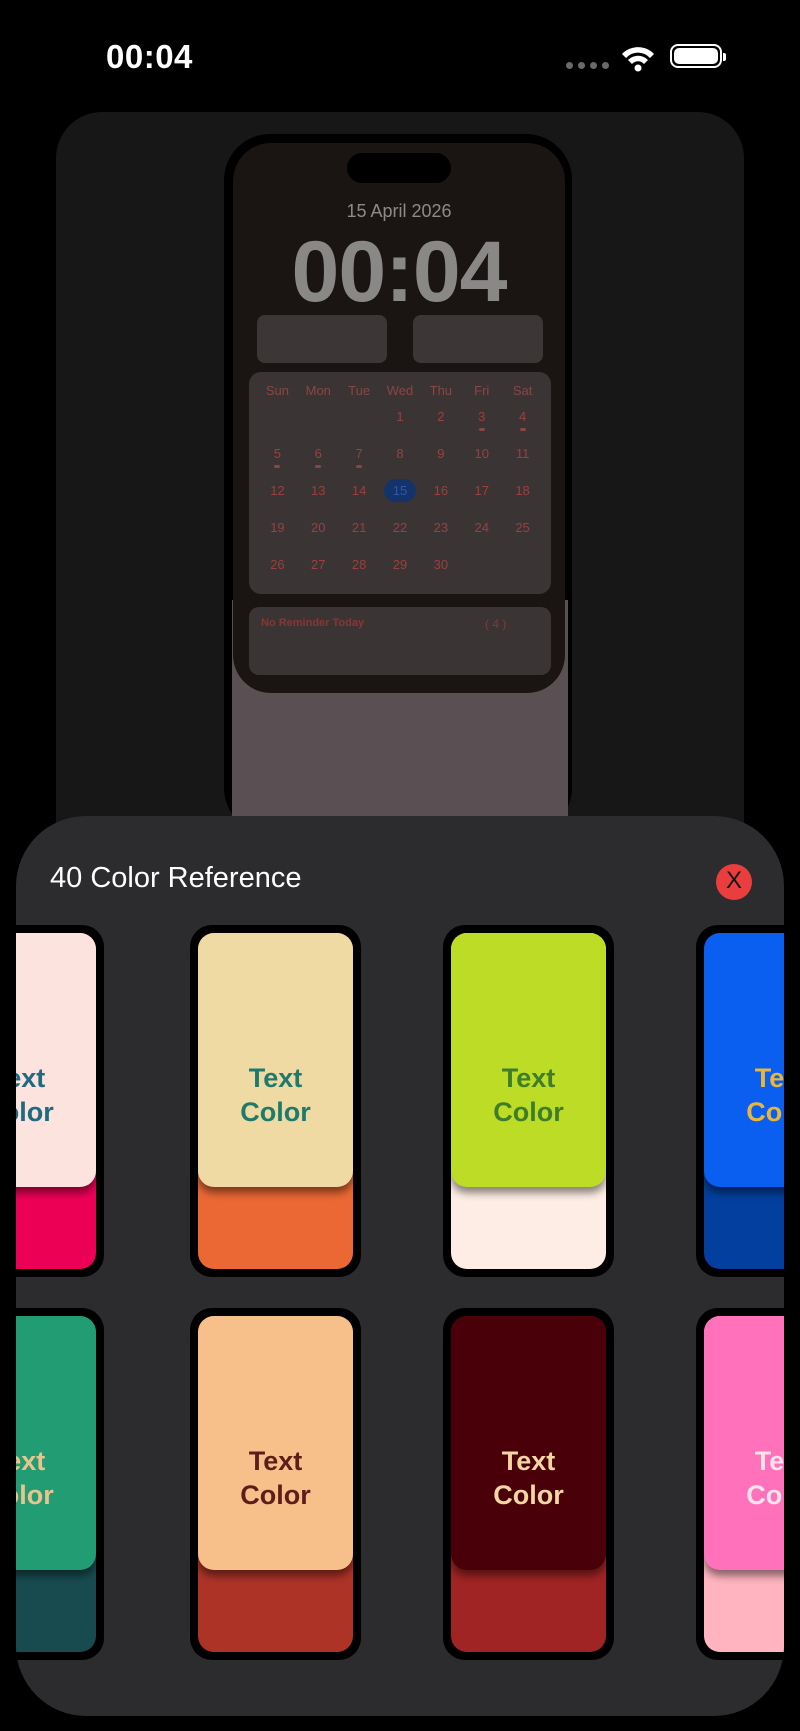  What do you see at coordinates (496, 624) in the screenshot?
I see `reminder-count: ( 4 )` at bounding box center [496, 624].